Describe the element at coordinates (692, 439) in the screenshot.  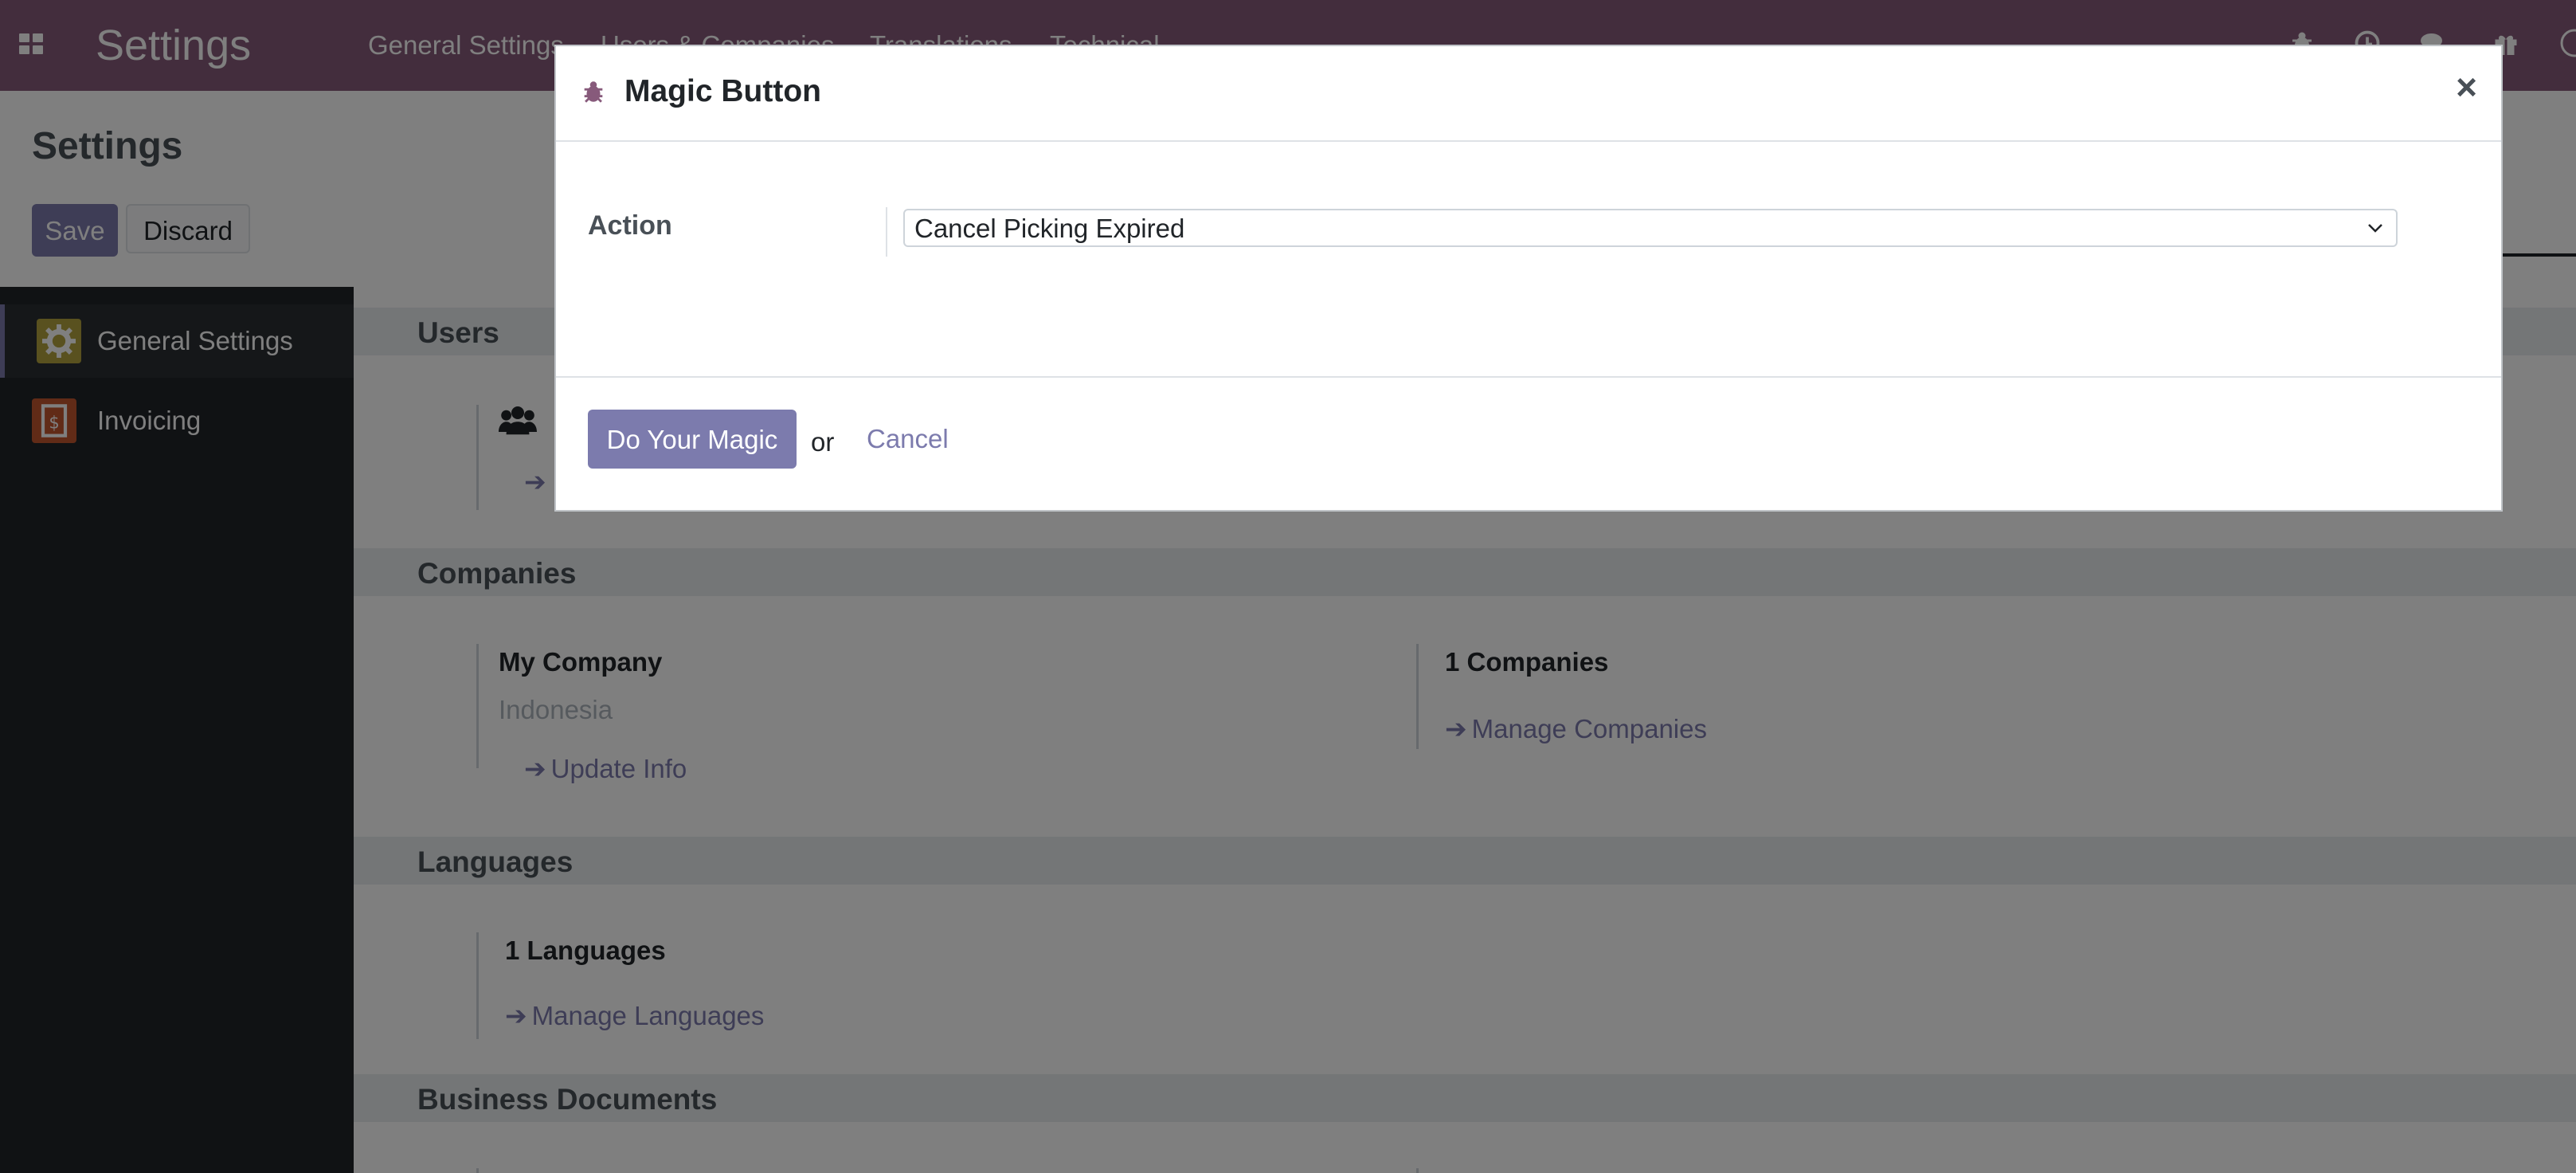
I see `do-your-magic-button: Do Your Magic` at that location.